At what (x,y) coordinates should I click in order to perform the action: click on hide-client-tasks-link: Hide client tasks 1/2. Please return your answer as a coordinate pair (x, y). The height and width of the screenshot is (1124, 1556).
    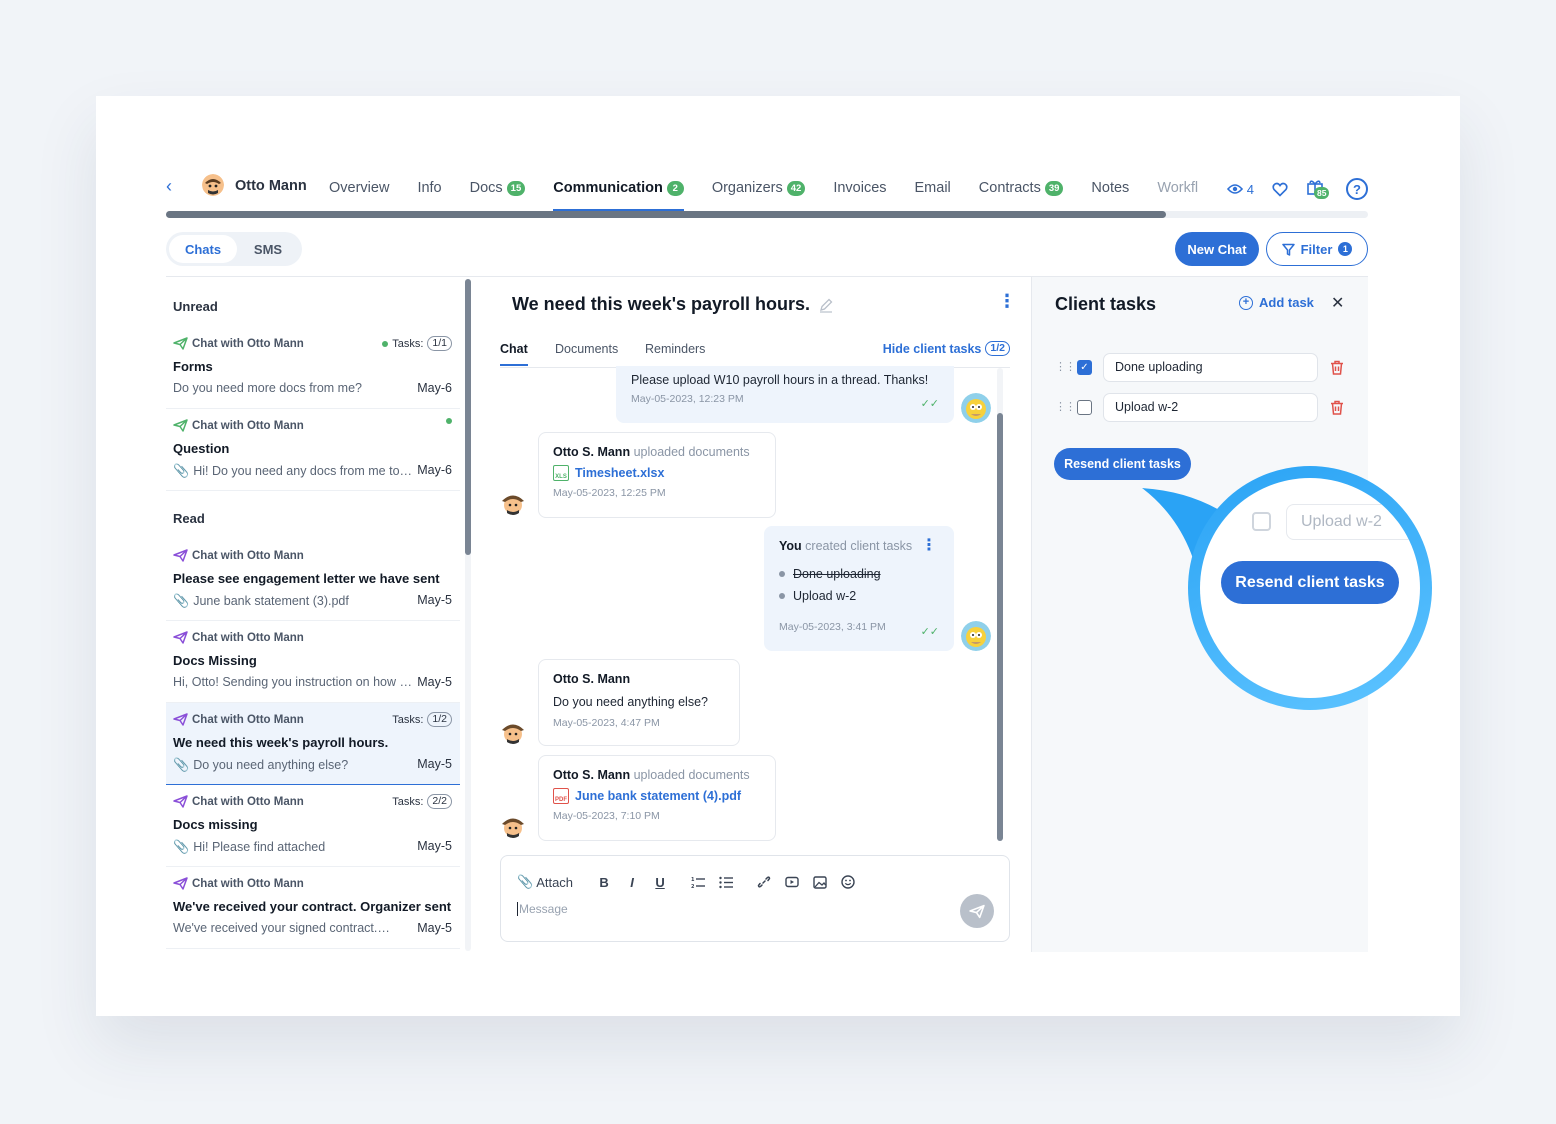
    Looking at the image, I should click on (946, 348).